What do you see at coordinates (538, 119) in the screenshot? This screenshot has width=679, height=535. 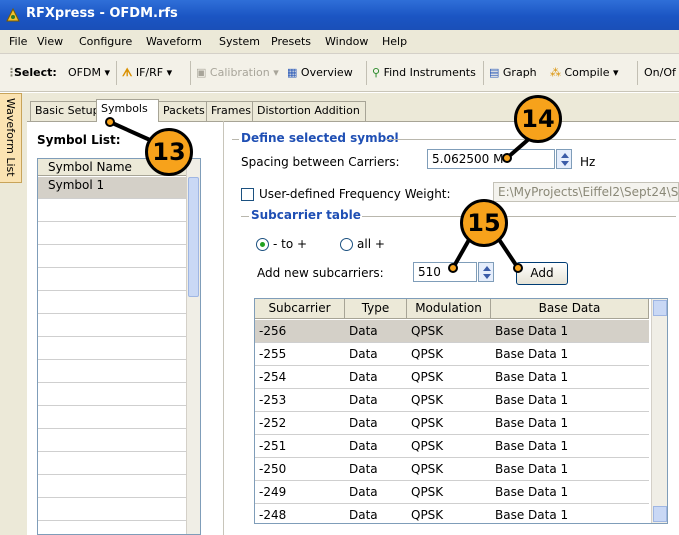 I see `callout-14: 14` at bounding box center [538, 119].